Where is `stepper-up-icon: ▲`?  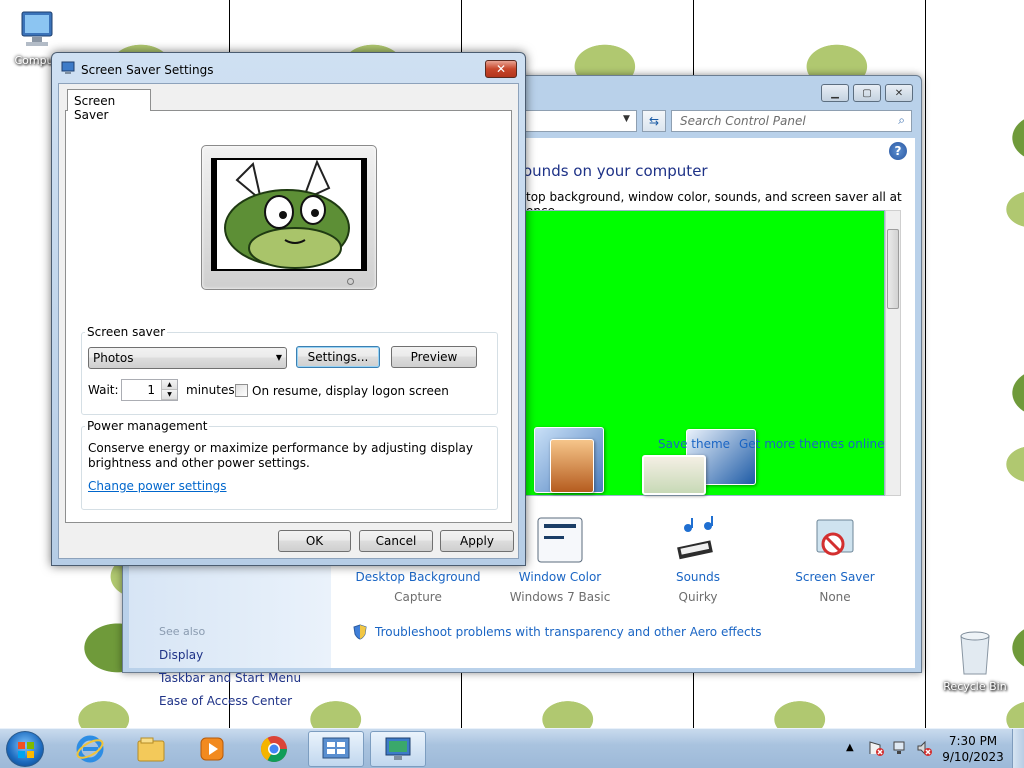
stepper-up-icon: ▲ is located at coordinates (169, 385).